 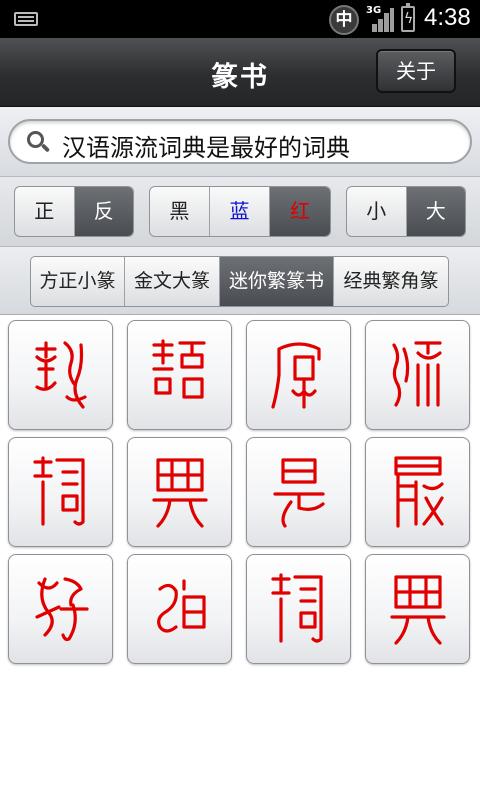 I want to click on orientation-toggle: 正 反, so click(x=74, y=211).